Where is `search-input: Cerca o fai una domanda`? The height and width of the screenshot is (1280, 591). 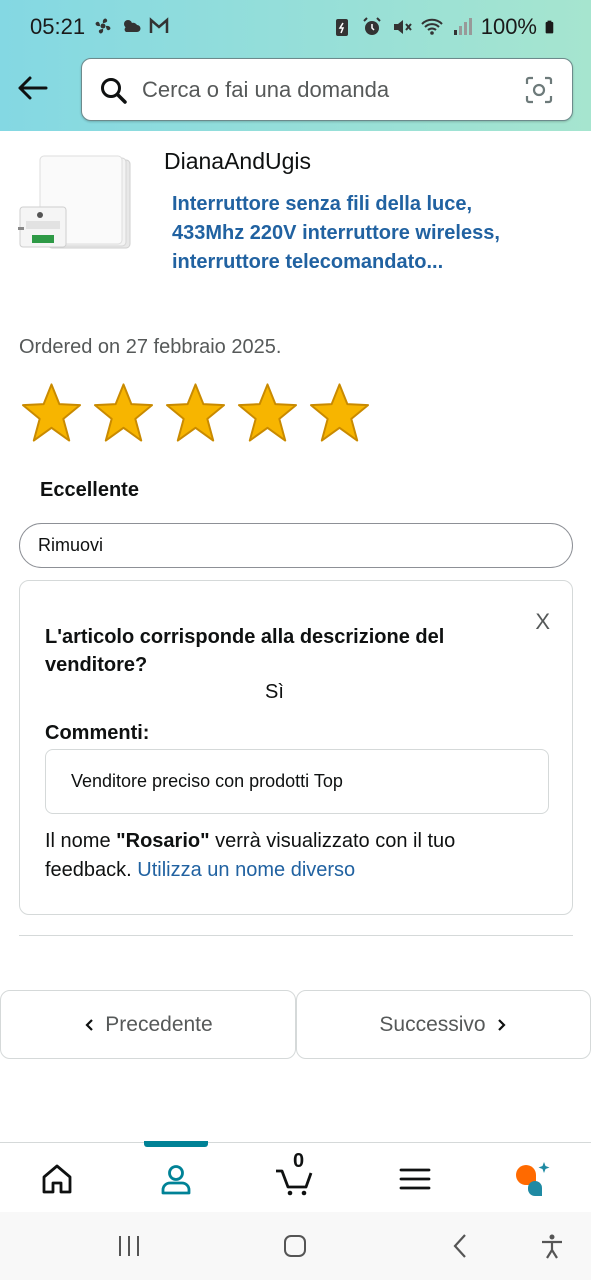
search-input: Cerca o fai una domanda is located at coordinates (265, 90).